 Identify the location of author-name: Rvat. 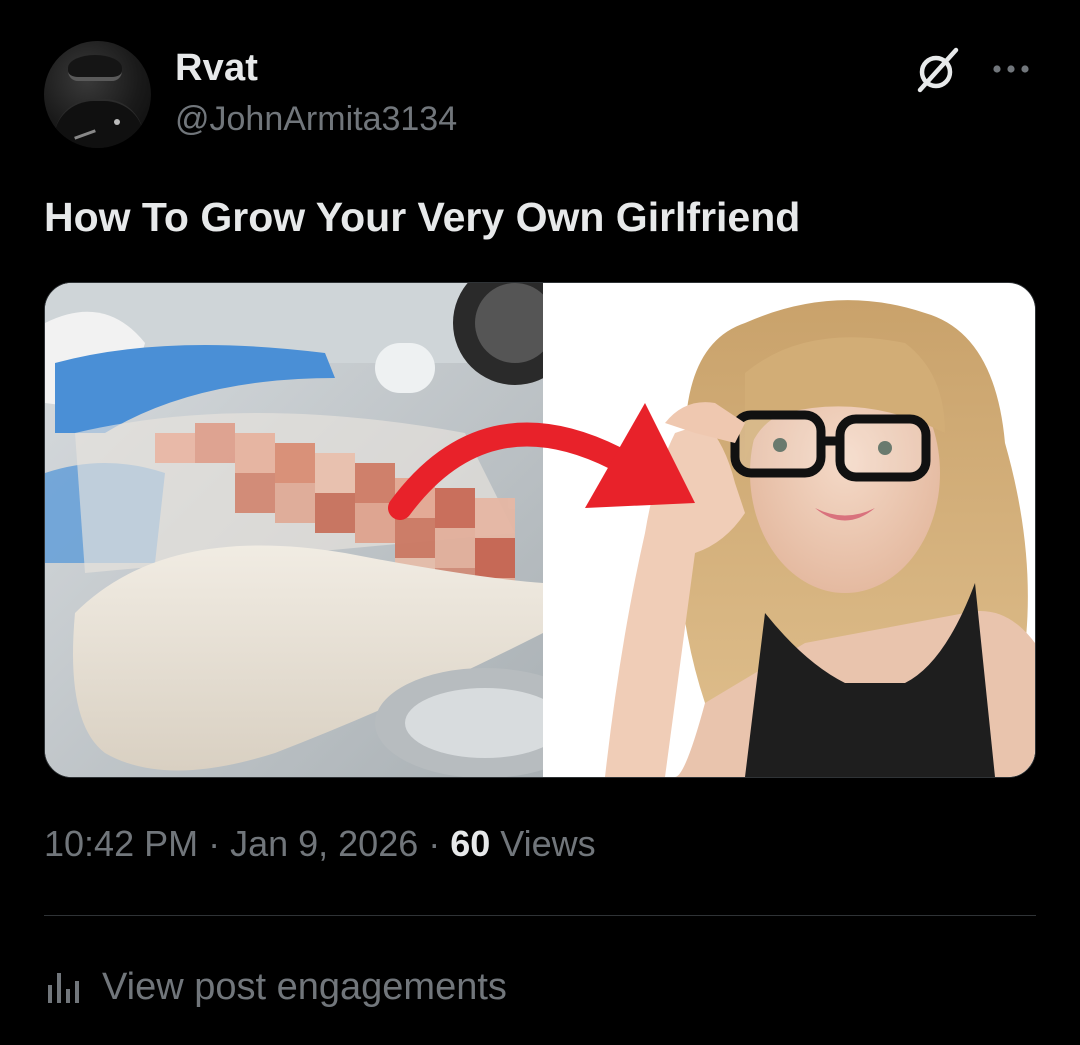
(216, 68).